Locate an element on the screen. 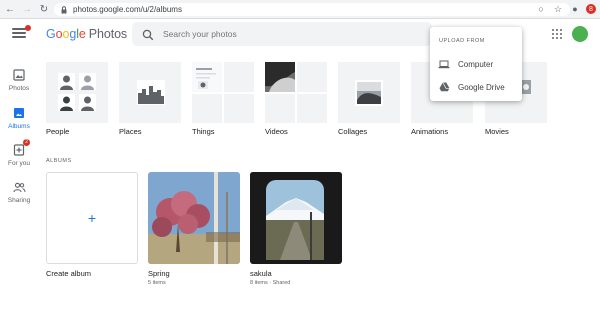  sidebar-item-label: Albums is located at coordinates (19, 126).